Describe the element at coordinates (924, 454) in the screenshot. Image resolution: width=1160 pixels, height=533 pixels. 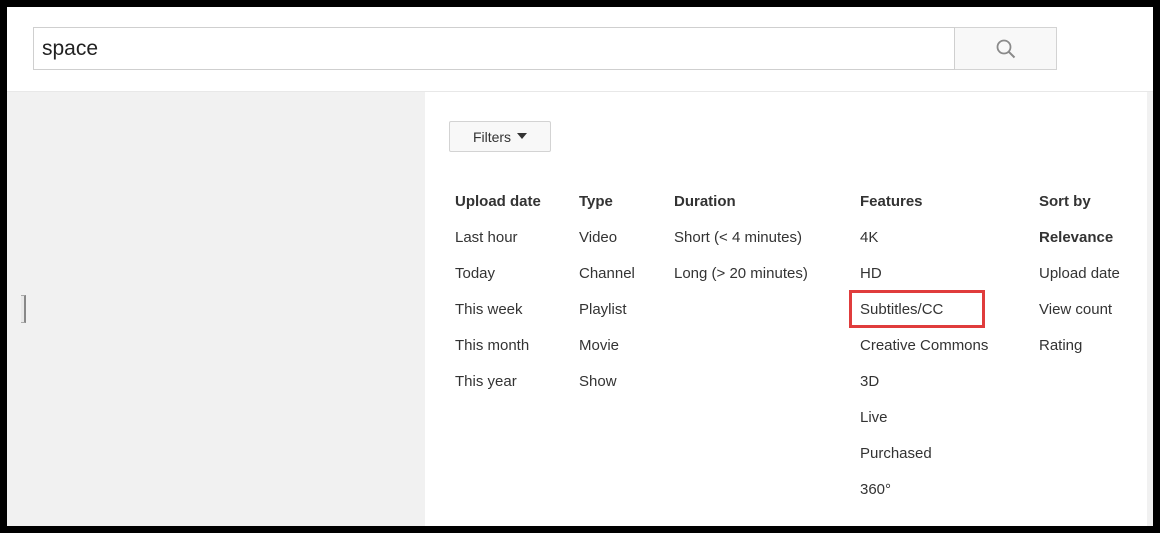
I see `filter-option: Purchased` at that location.